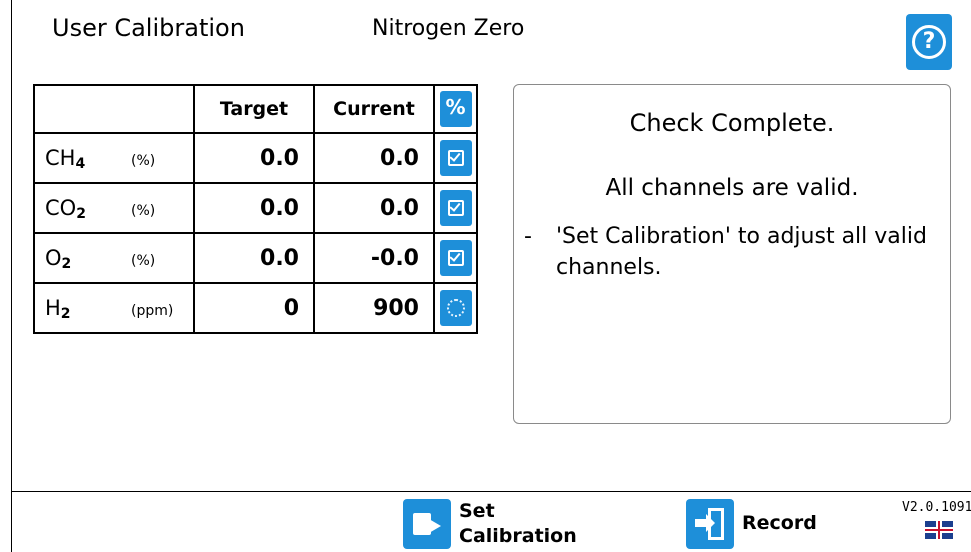 The image size is (971, 552). I want to click on header-target: Target, so click(254, 109).